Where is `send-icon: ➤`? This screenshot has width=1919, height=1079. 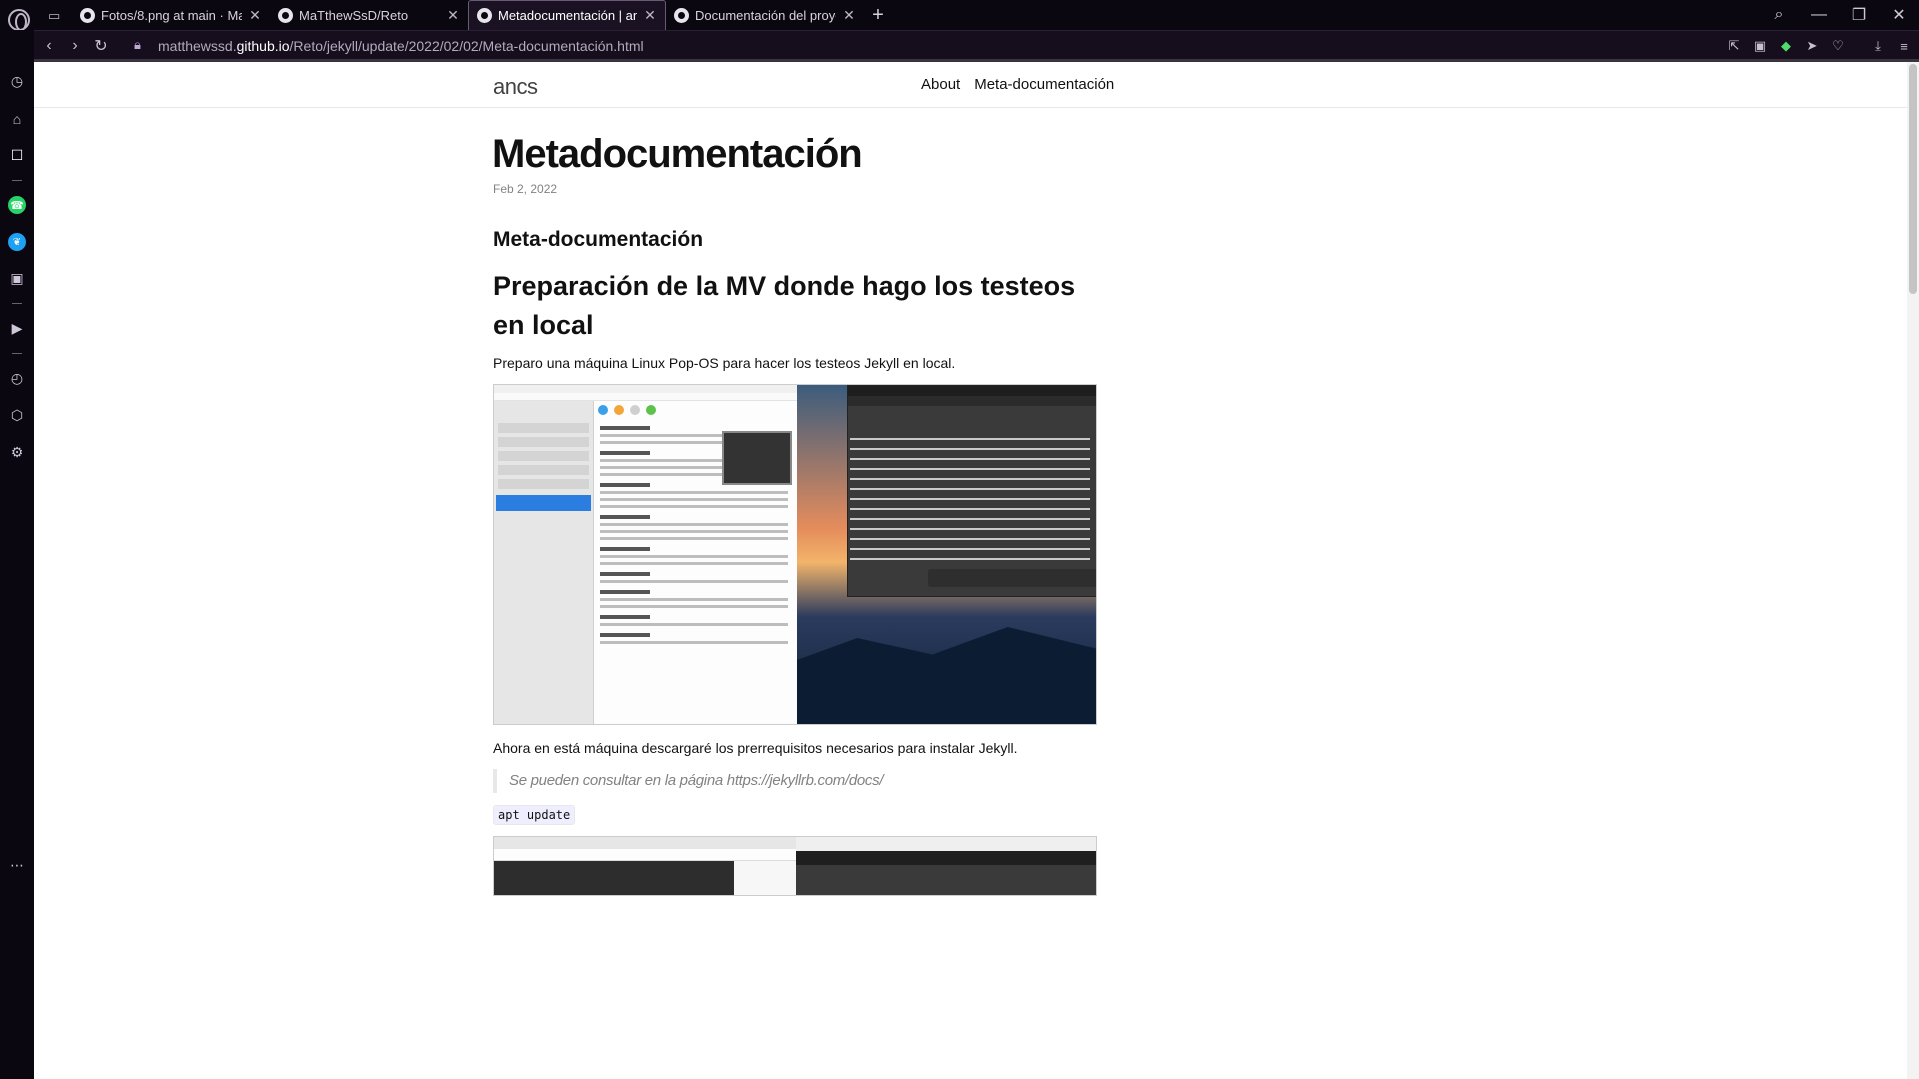
send-icon: ➤ is located at coordinates (1812, 46).